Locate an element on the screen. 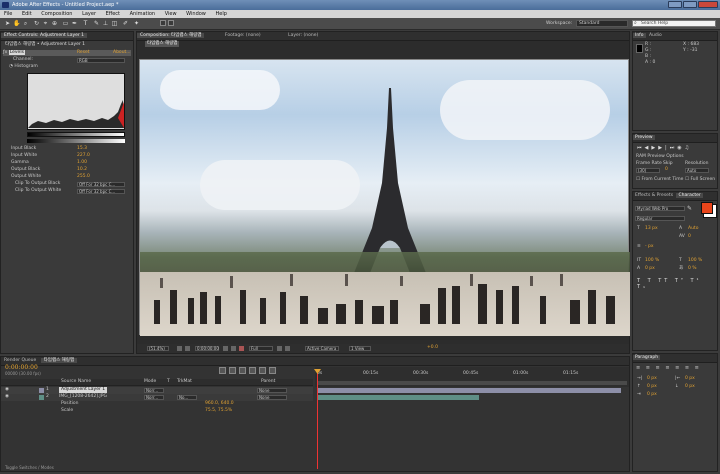 The width and height of the screenshot is (720, 474). comp-name-chip: 타임랩스 해링맵 is located at coordinates (162, 44).